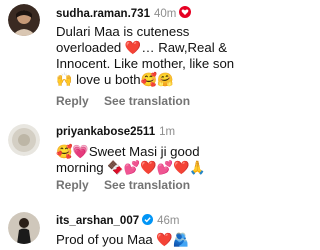  What do you see at coordinates (128, 151) in the screenshot?
I see `comment-line: 🥰💗Sweet Masi ji good` at bounding box center [128, 151].